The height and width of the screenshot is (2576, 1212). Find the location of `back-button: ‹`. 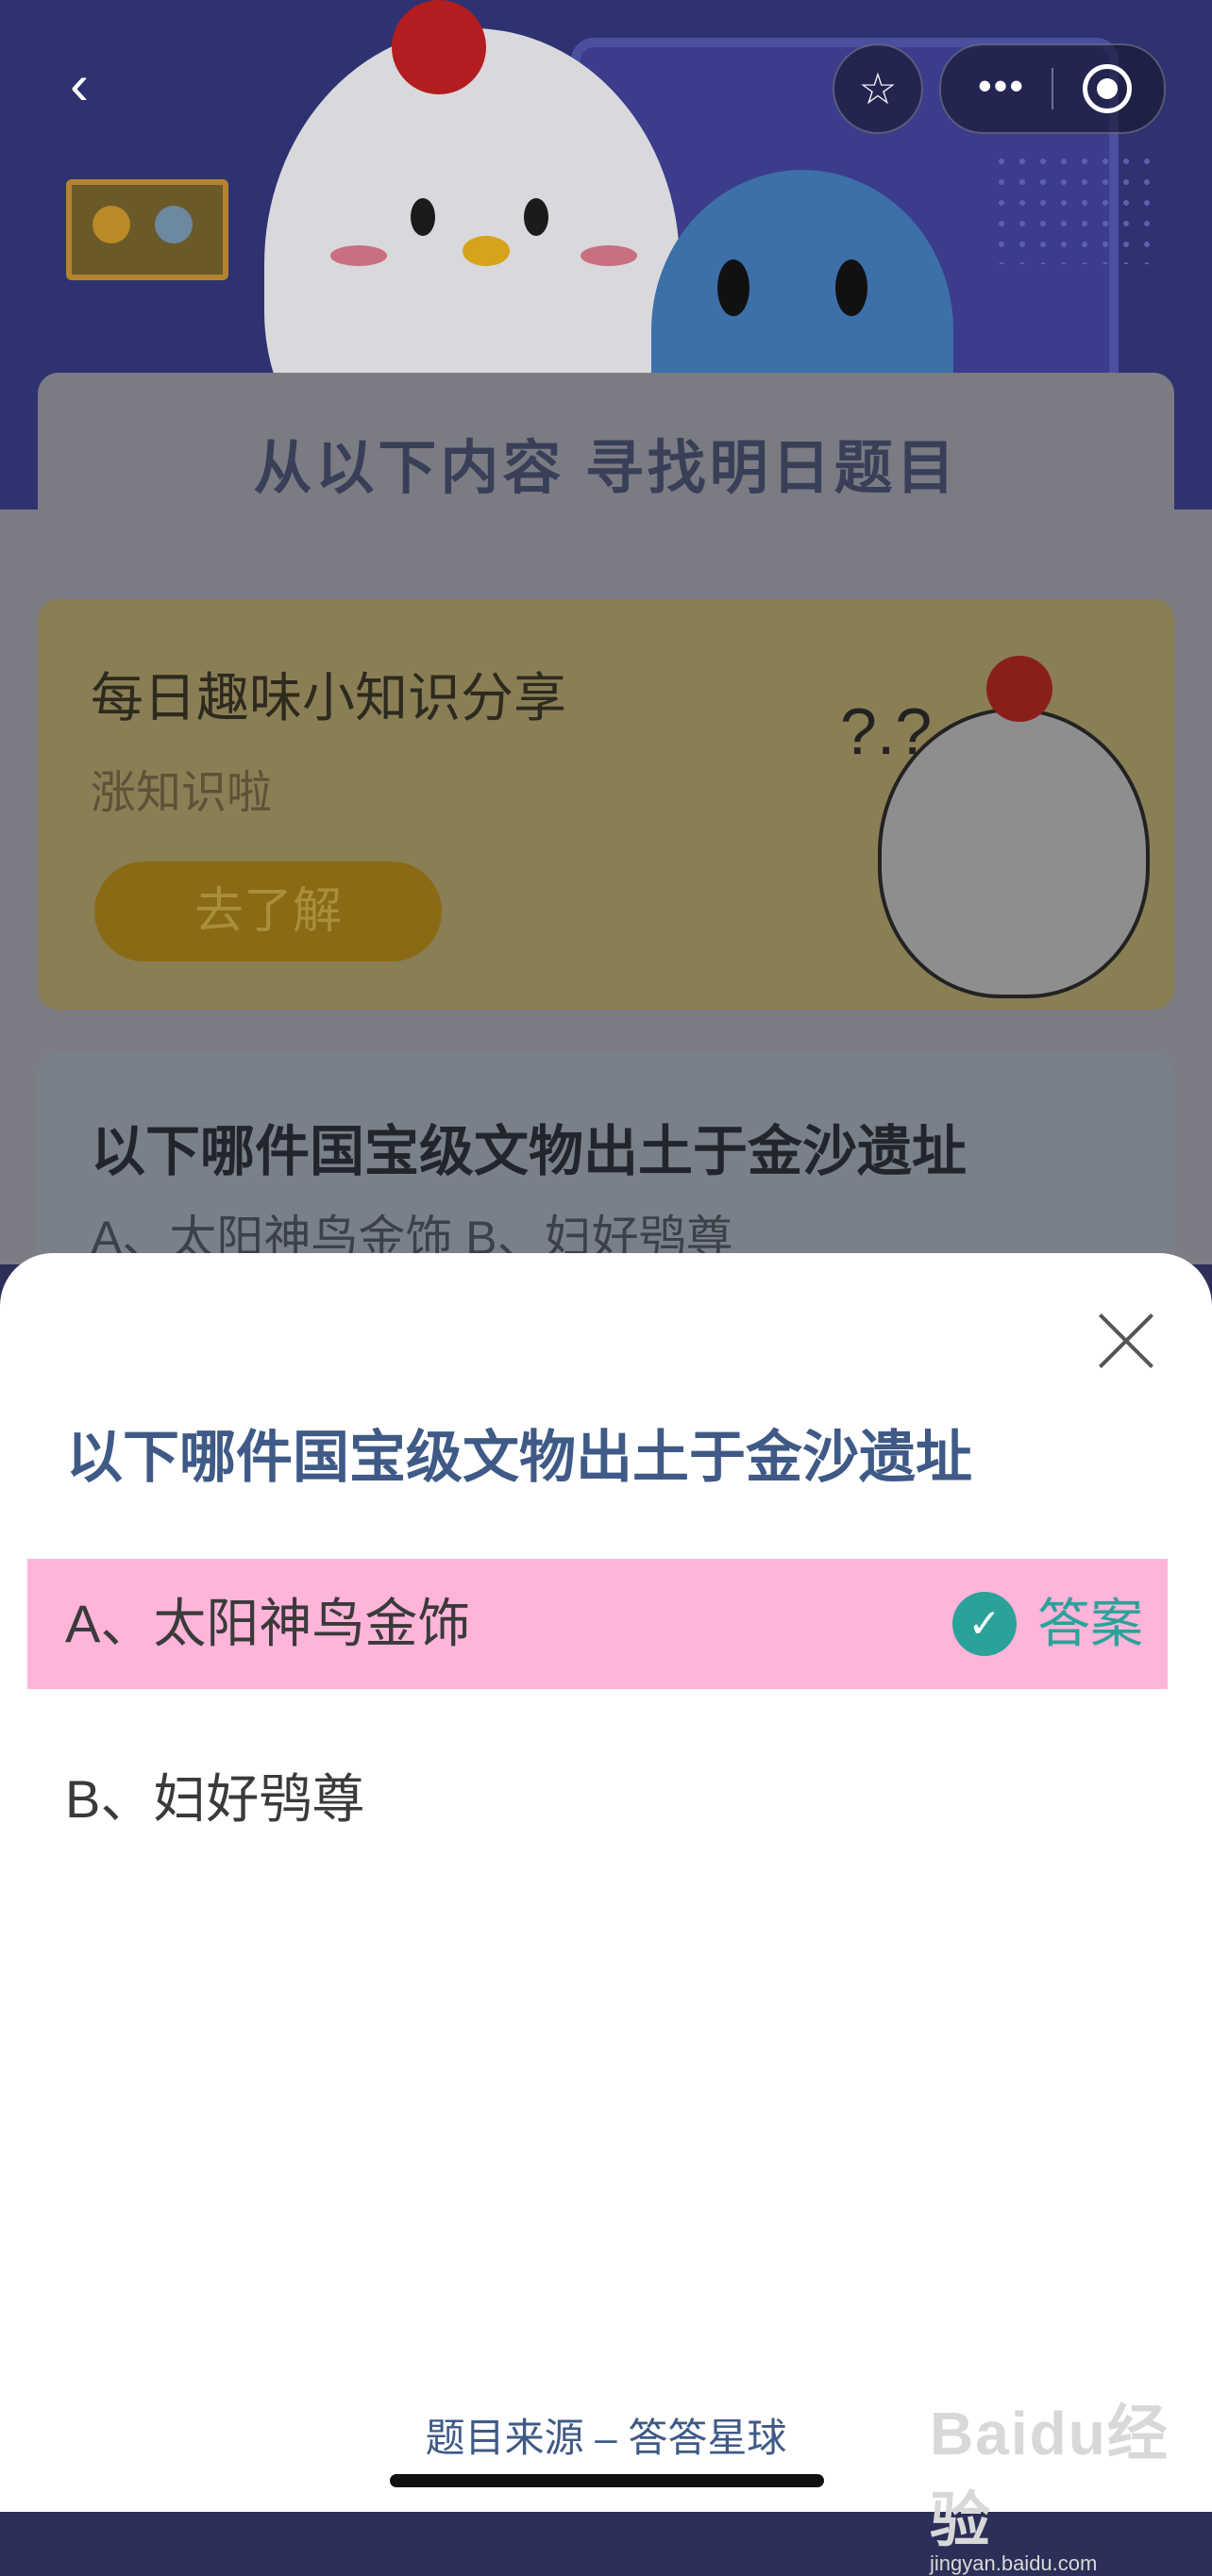

back-button: ‹ is located at coordinates (80, 85).